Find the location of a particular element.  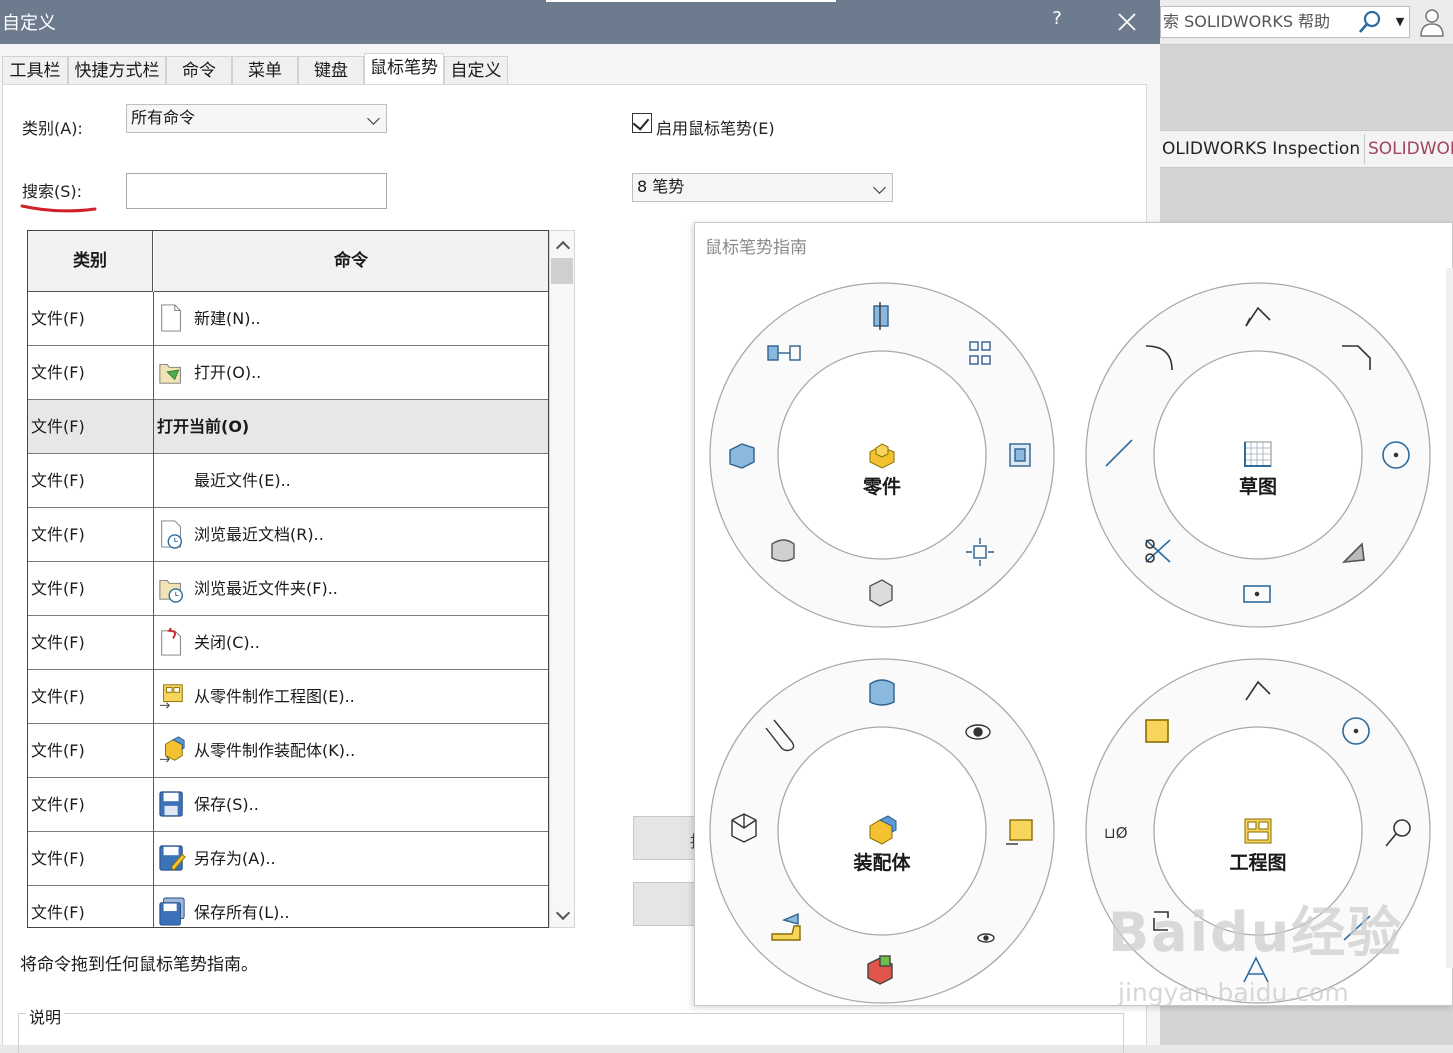

table-row: 文件(F) 从零件制作装配体(K).. is located at coordinates (288, 751).